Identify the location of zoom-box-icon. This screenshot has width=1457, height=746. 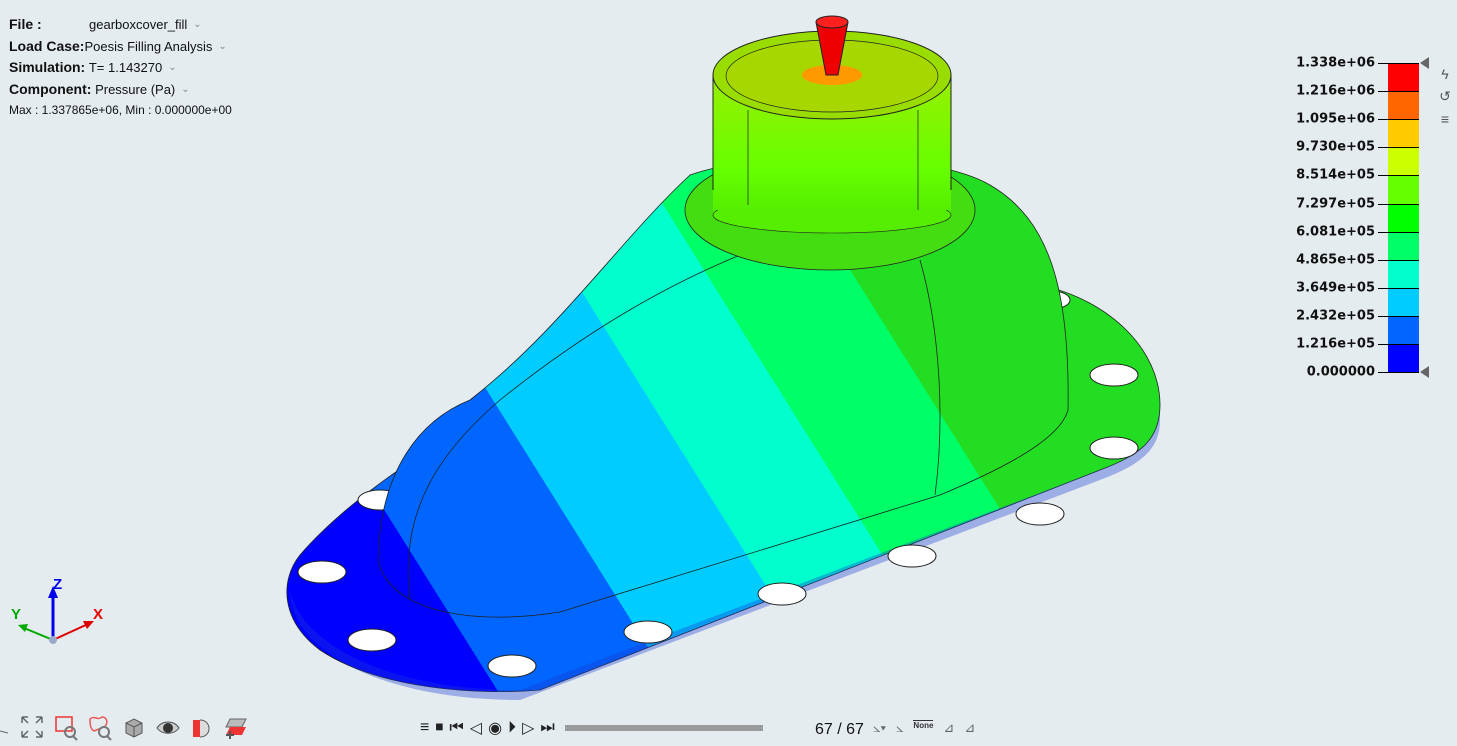
(66, 728).